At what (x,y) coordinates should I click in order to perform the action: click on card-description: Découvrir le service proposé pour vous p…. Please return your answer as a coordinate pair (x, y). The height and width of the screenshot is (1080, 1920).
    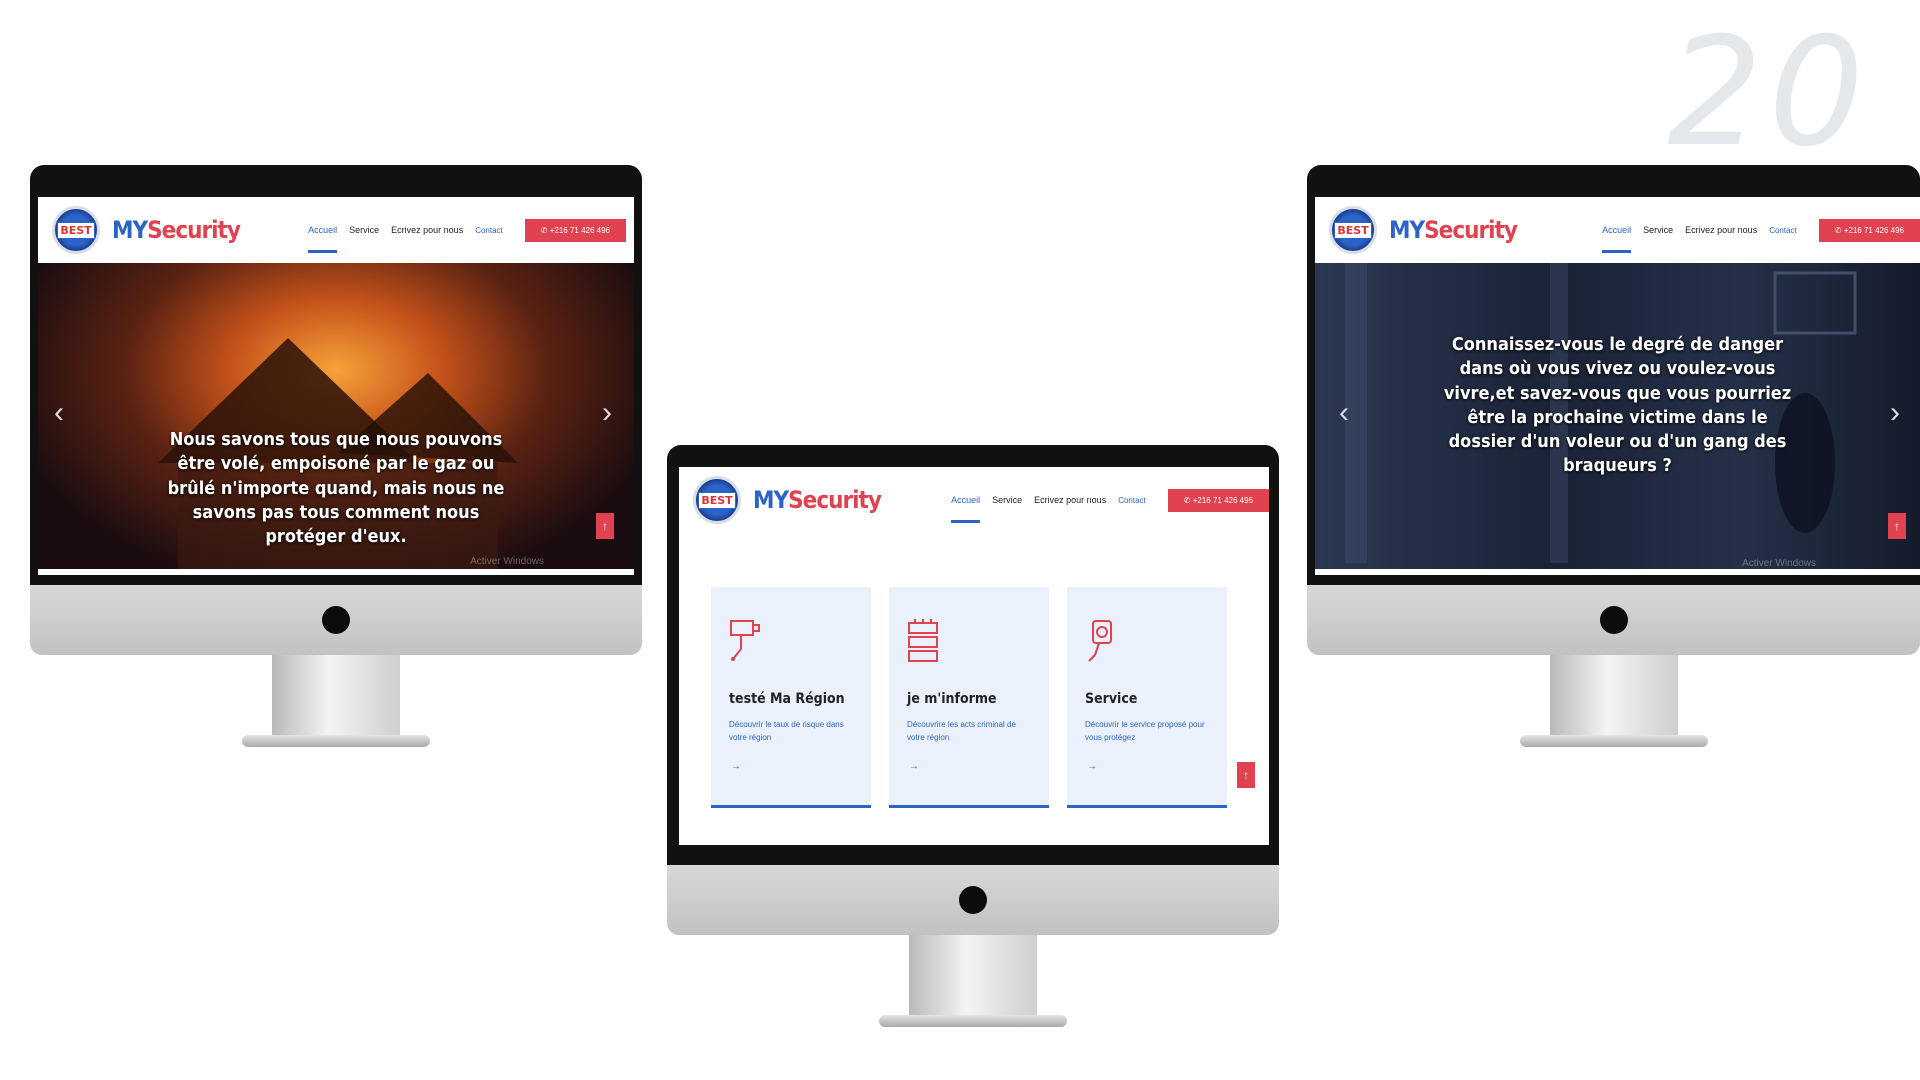
    Looking at the image, I should click on (1145, 731).